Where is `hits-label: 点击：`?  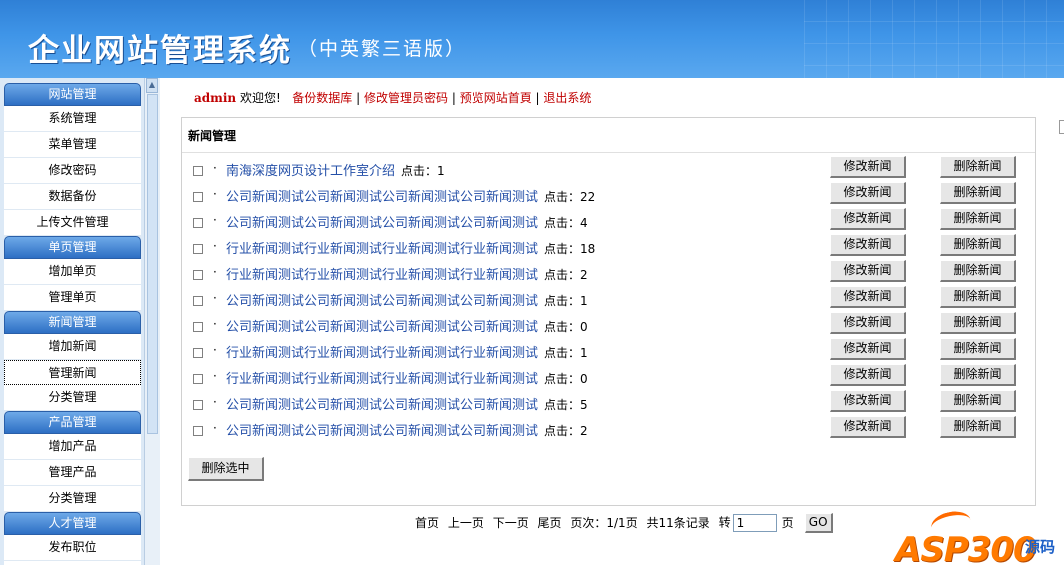 hits-label: 点击： is located at coordinates (562, 275).